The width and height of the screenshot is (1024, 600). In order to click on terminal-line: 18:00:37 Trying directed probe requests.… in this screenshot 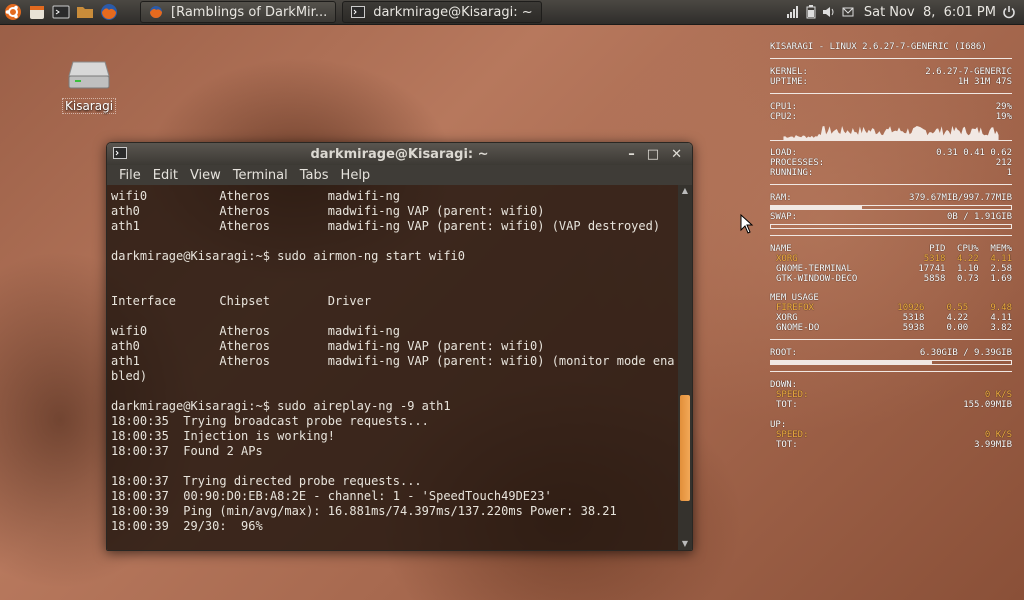, I will do `click(266, 481)`.